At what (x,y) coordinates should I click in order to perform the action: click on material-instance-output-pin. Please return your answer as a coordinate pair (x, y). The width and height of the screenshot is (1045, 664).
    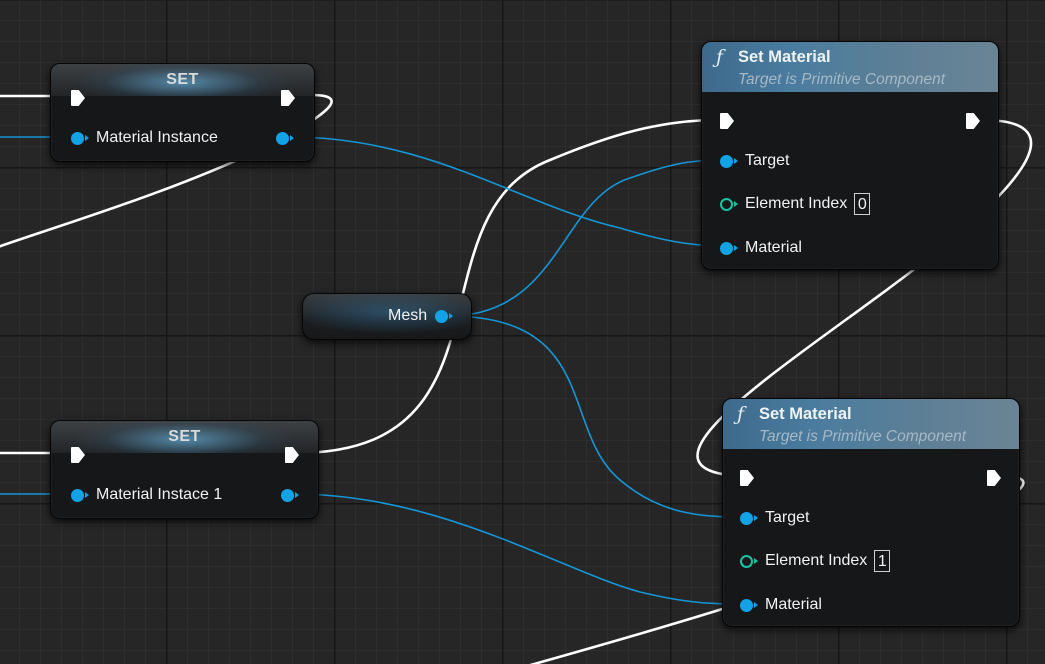
    Looking at the image, I should click on (285, 138).